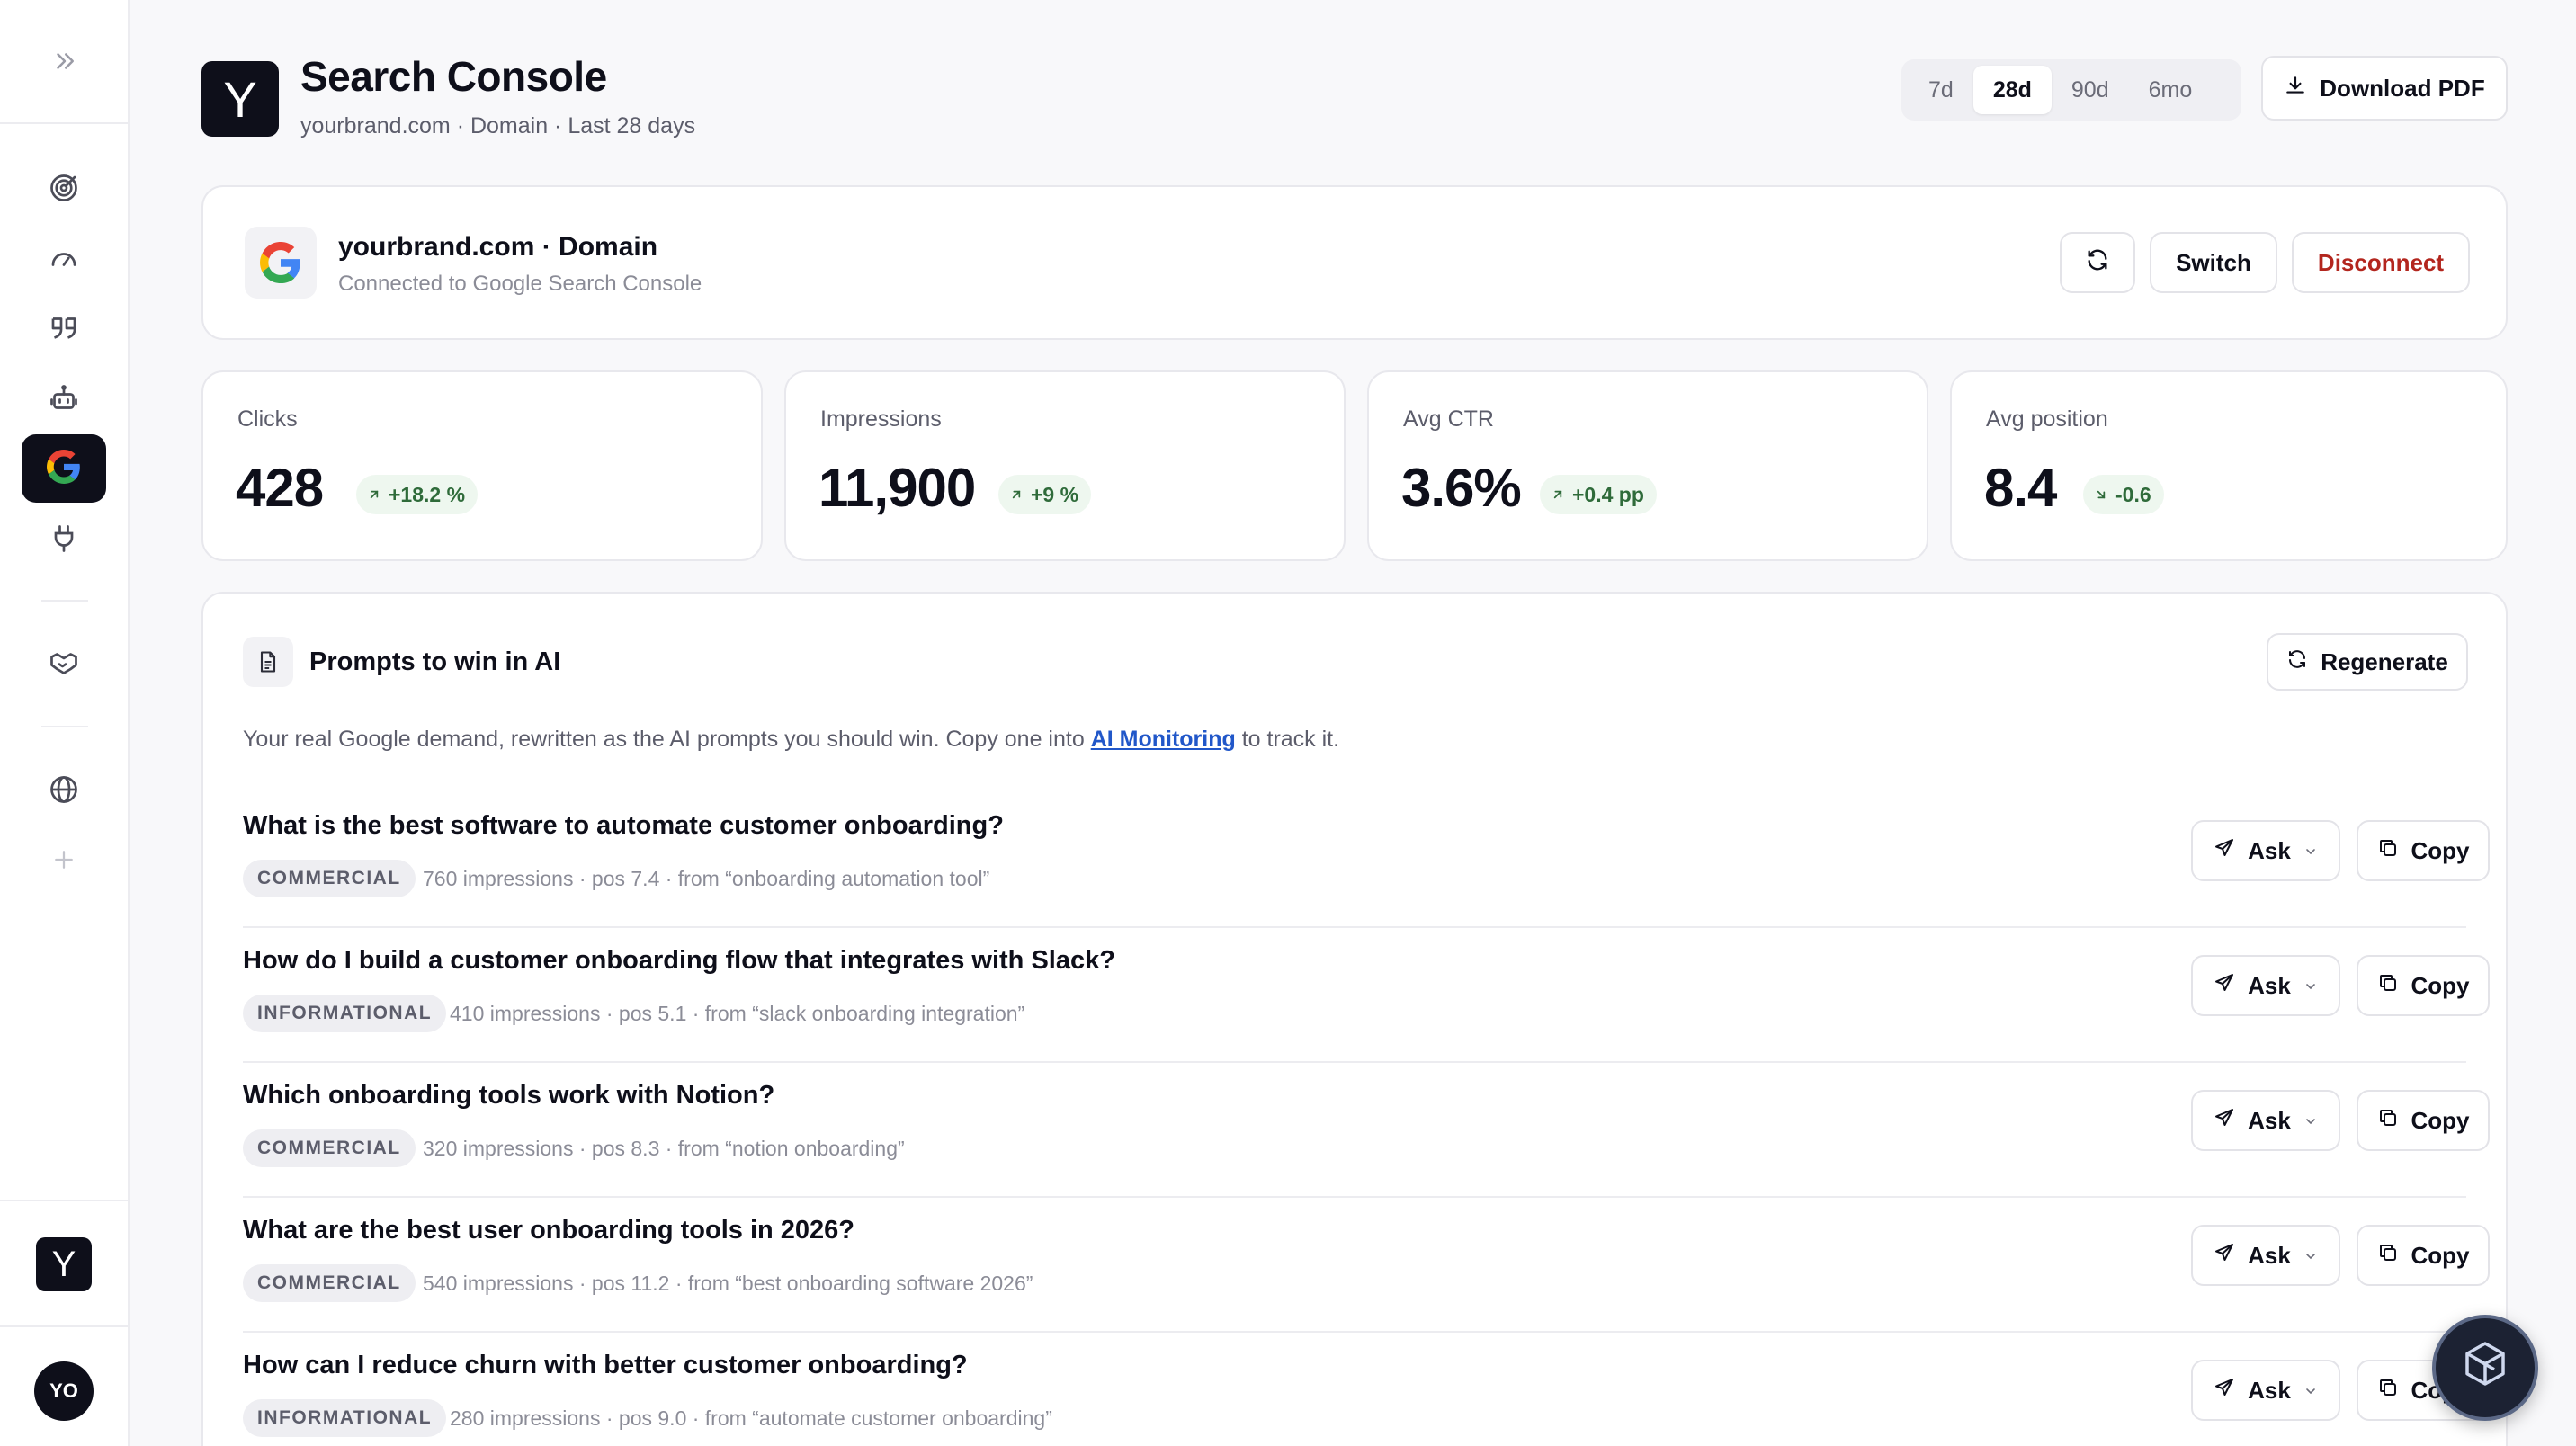 This screenshot has width=2576, height=1446. Describe the element at coordinates (2012, 90) in the screenshot. I see `range-28d-button: 28d` at that location.